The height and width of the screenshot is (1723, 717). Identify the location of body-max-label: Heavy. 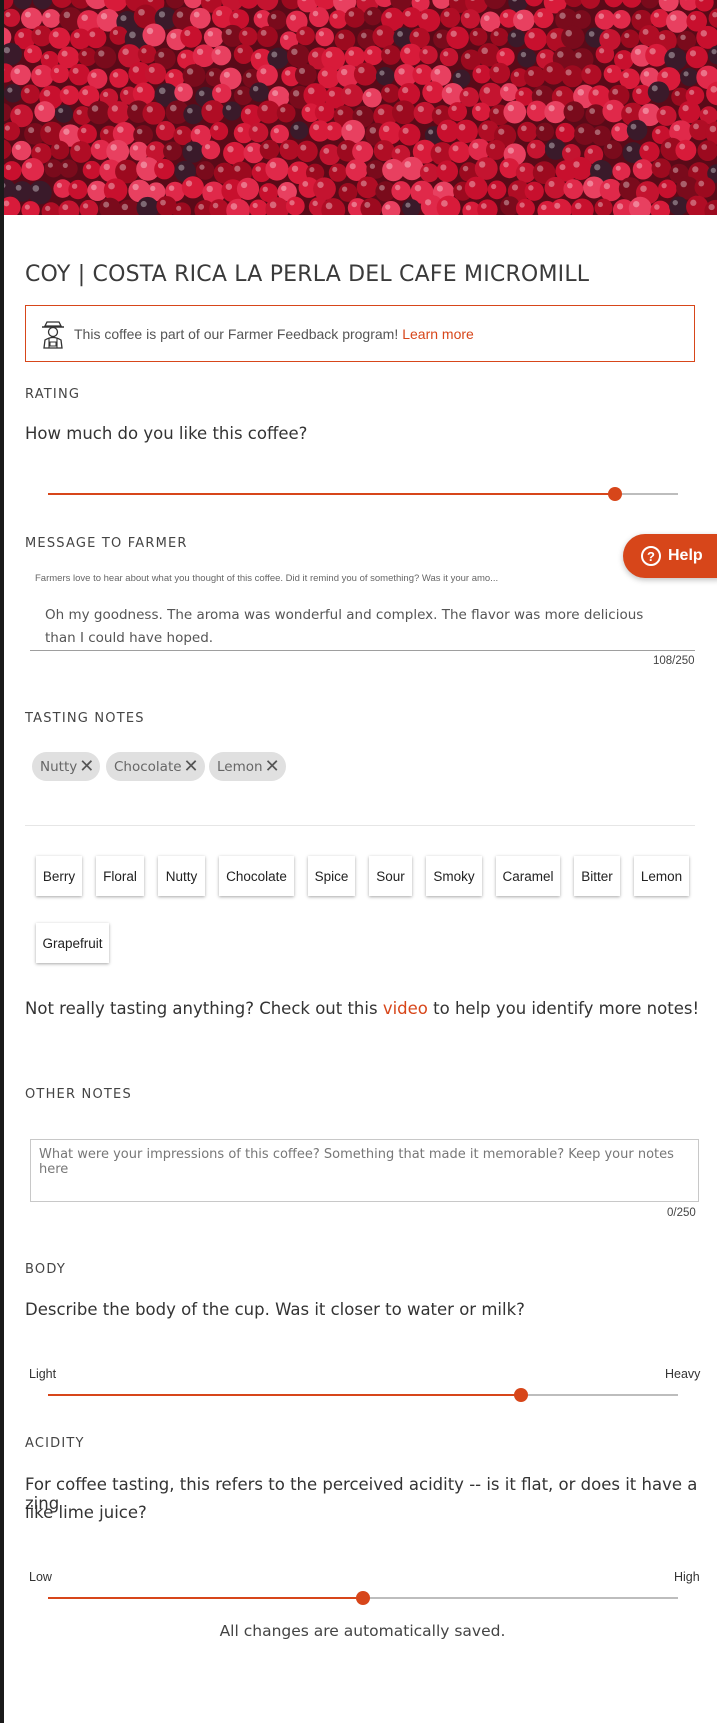
(683, 1374).